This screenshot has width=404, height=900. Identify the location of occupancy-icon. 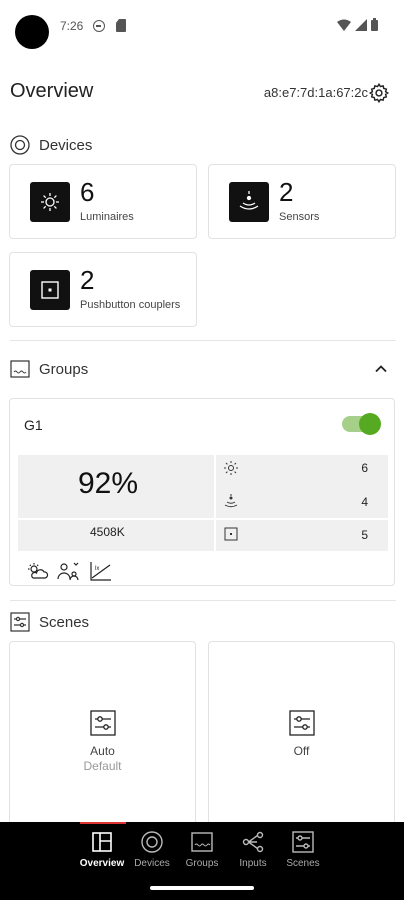
(68, 571).